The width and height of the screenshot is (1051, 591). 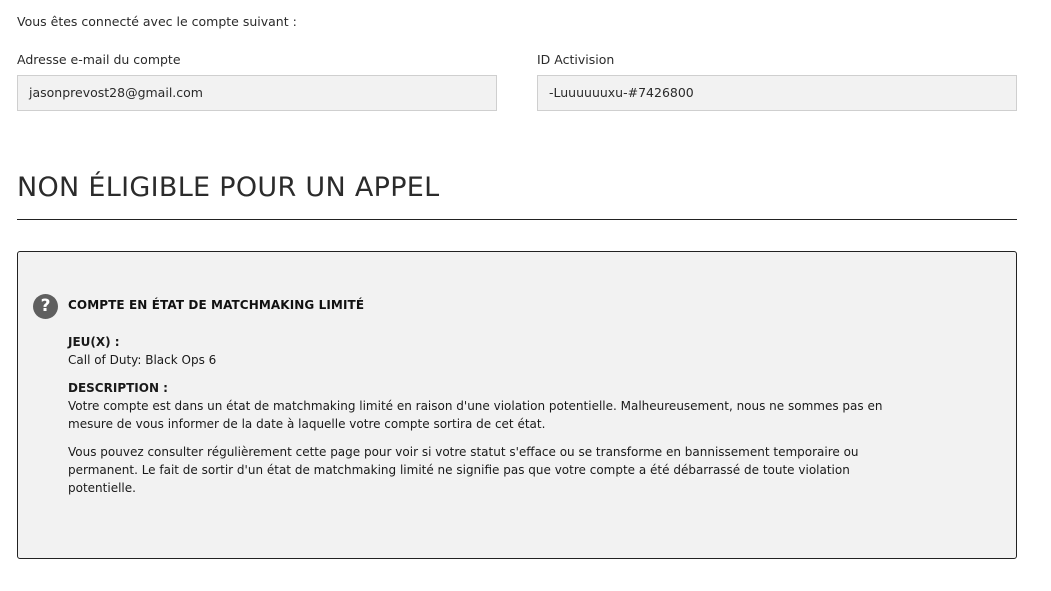 I want to click on activision-id-field: -Luuuuuuxu-#7426800, so click(x=777, y=93).